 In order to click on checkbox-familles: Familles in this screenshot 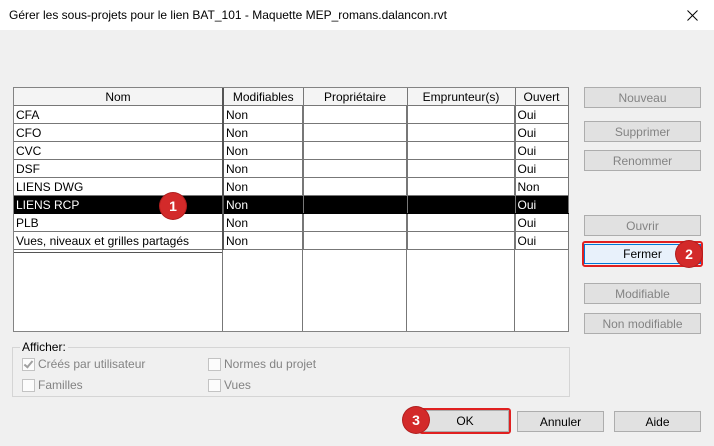, I will do `click(52, 385)`.